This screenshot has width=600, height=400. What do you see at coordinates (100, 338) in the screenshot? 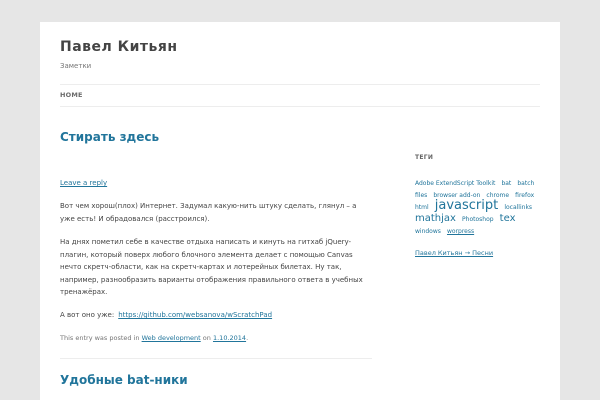
I see `entry-meta-prefix: This entry was posted in` at bounding box center [100, 338].